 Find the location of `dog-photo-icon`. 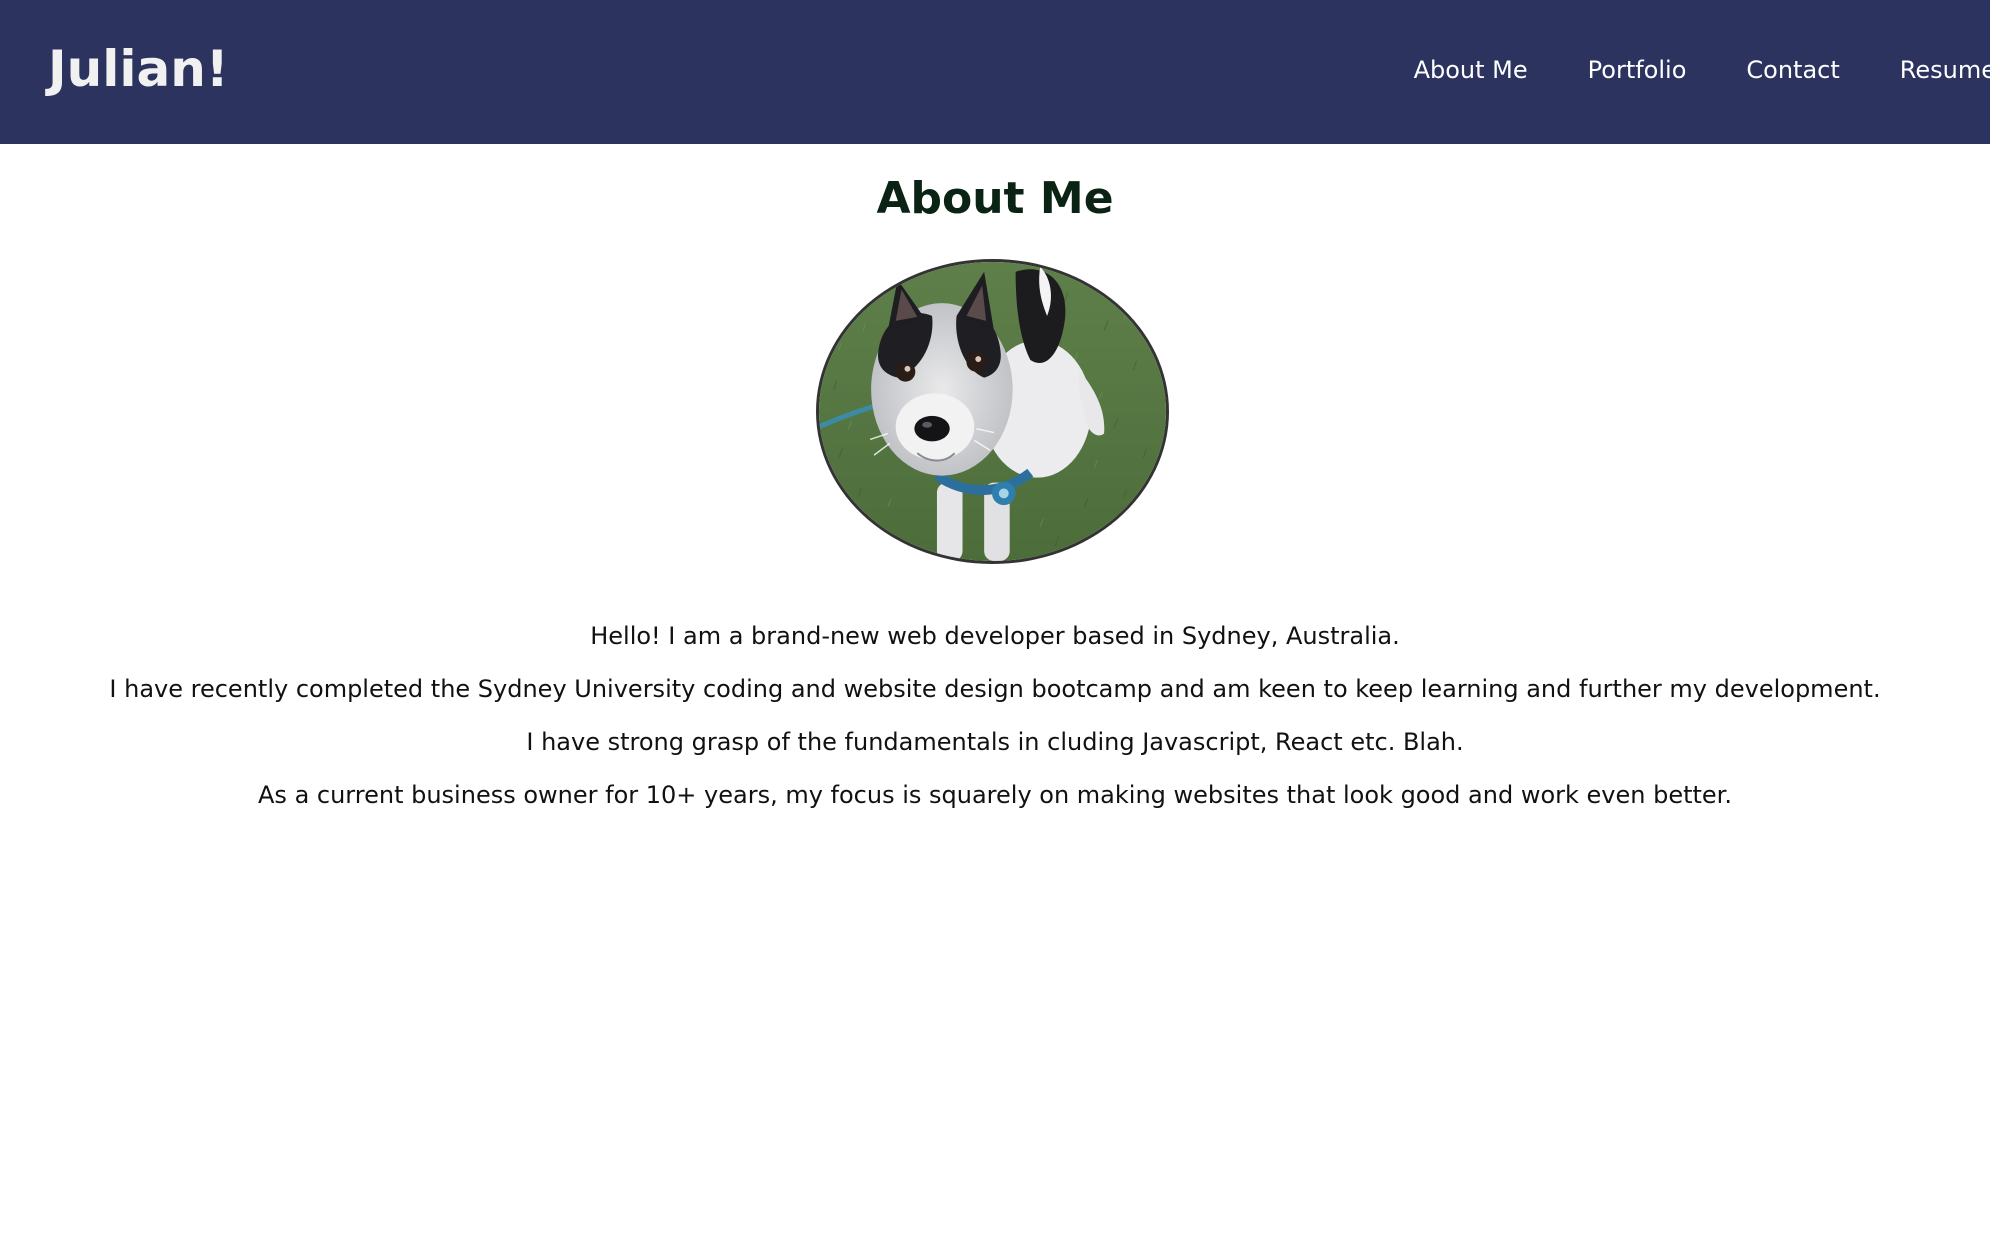

dog-photo-icon is located at coordinates (992, 411).